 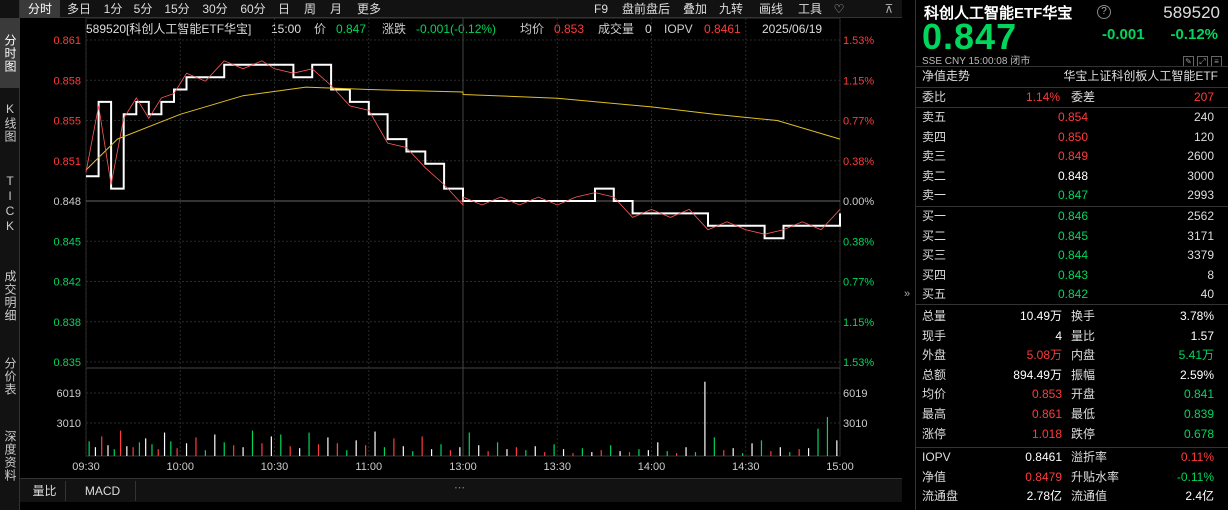 What do you see at coordinates (1072, 355) in the screenshot?
I see `stat-row: 外盘 5.08万 内盘 5.41万` at bounding box center [1072, 355].